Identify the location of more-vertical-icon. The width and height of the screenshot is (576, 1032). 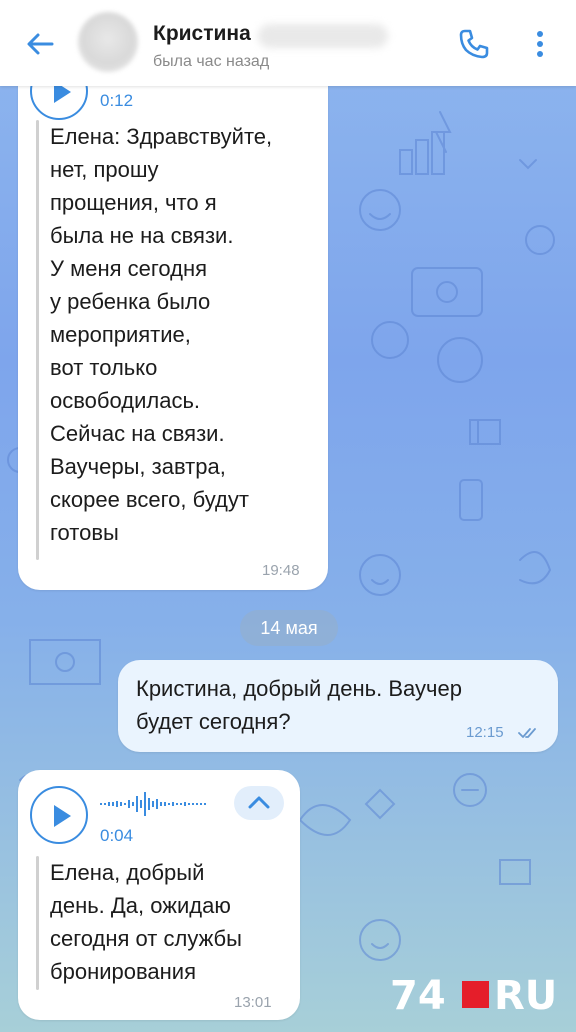
(540, 44).